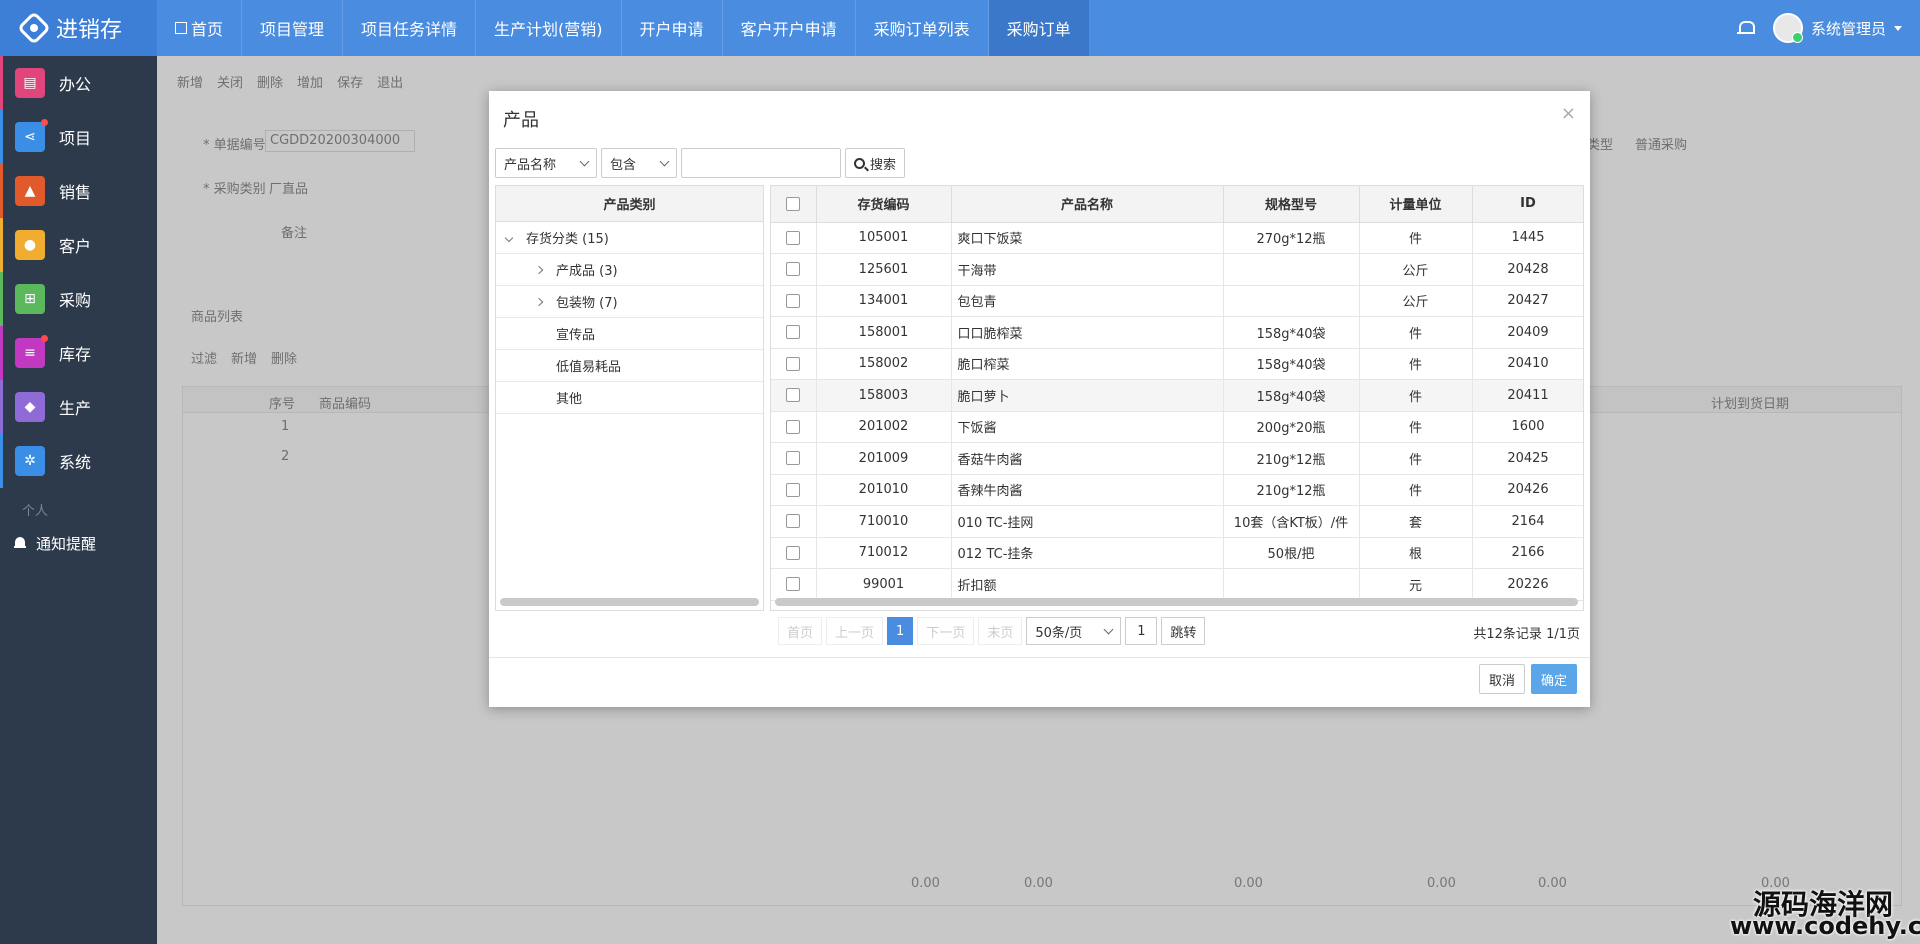 The image size is (1920, 944). What do you see at coordinates (293, 28) in the screenshot?
I see `tab-nav-1: 项目管理` at bounding box center [293, 28].